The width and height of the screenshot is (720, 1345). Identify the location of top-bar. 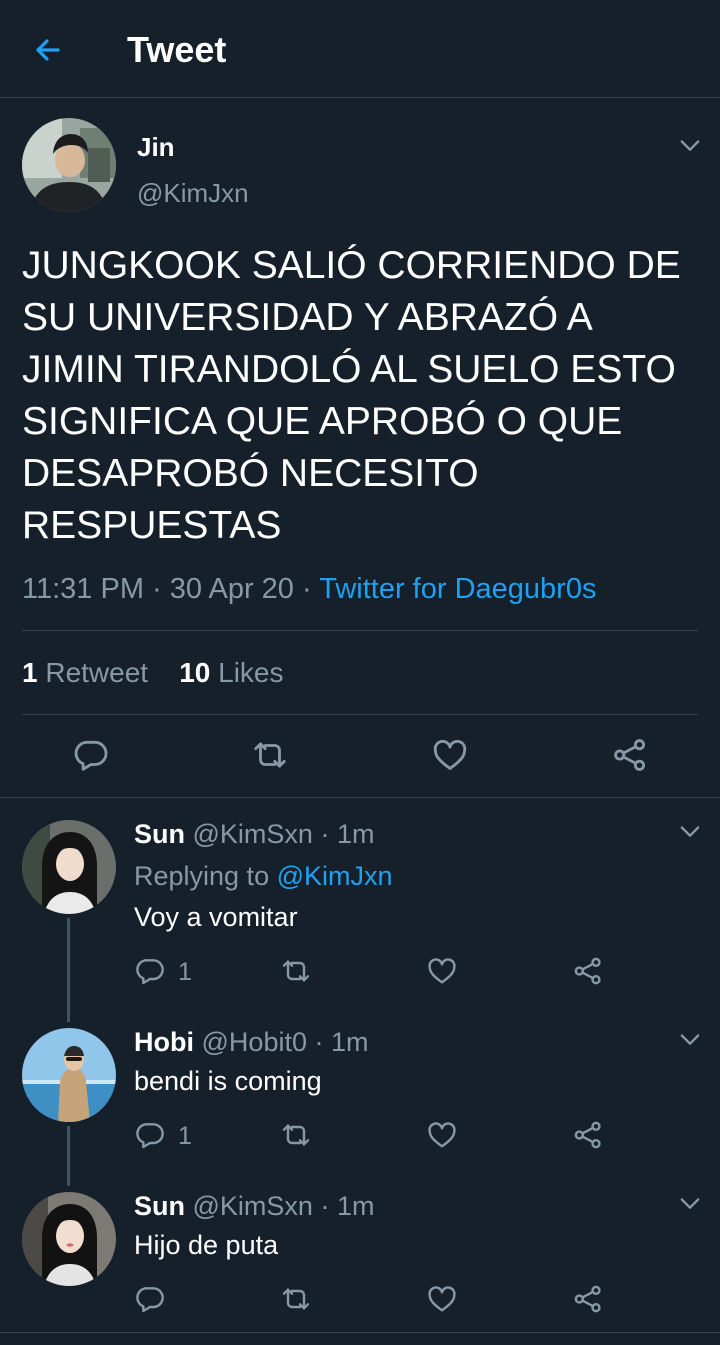
(360, 49).